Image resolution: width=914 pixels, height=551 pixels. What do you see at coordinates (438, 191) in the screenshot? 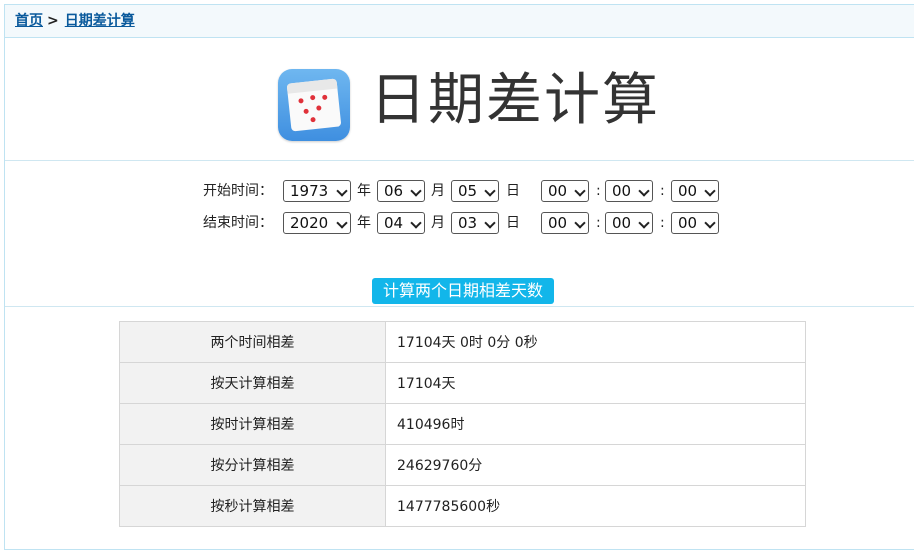
I see `start-month-unit: 月` at bounding box center [438, 191].